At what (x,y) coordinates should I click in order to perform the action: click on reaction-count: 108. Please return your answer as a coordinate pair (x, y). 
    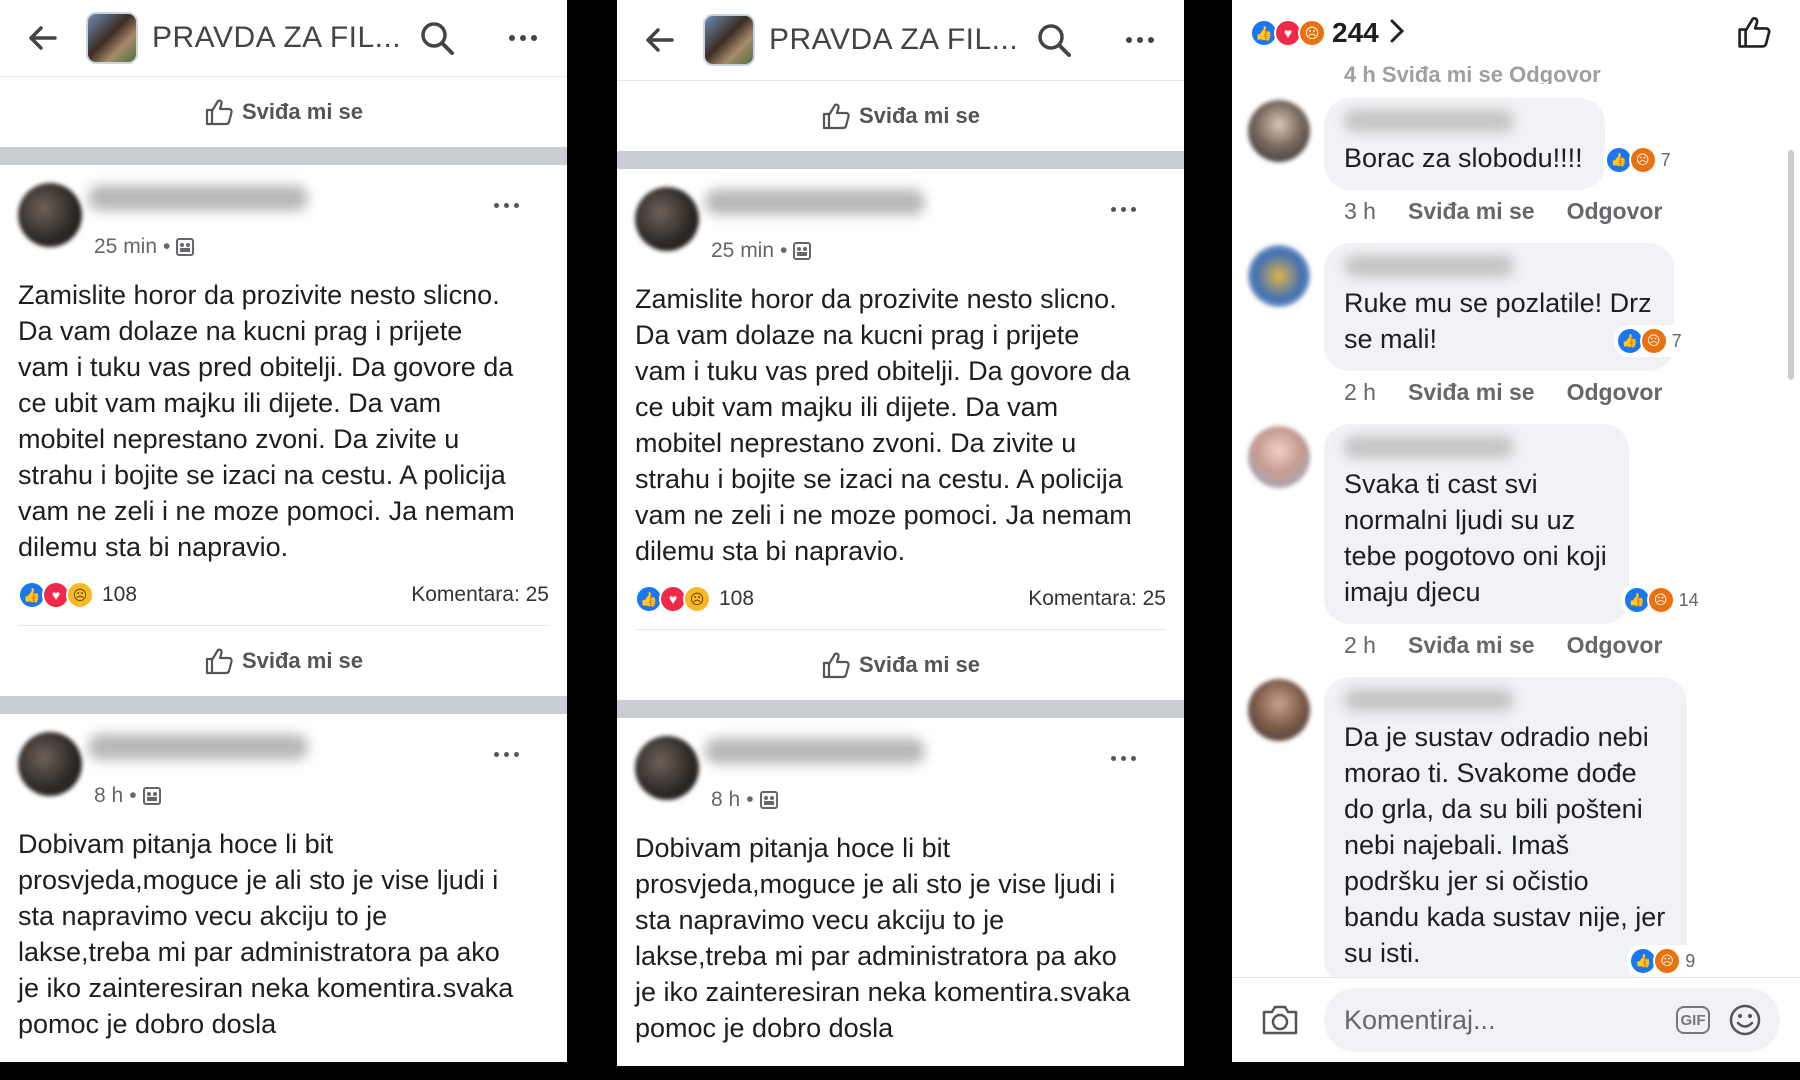
    Looking at the image, I should click on (737, 598).